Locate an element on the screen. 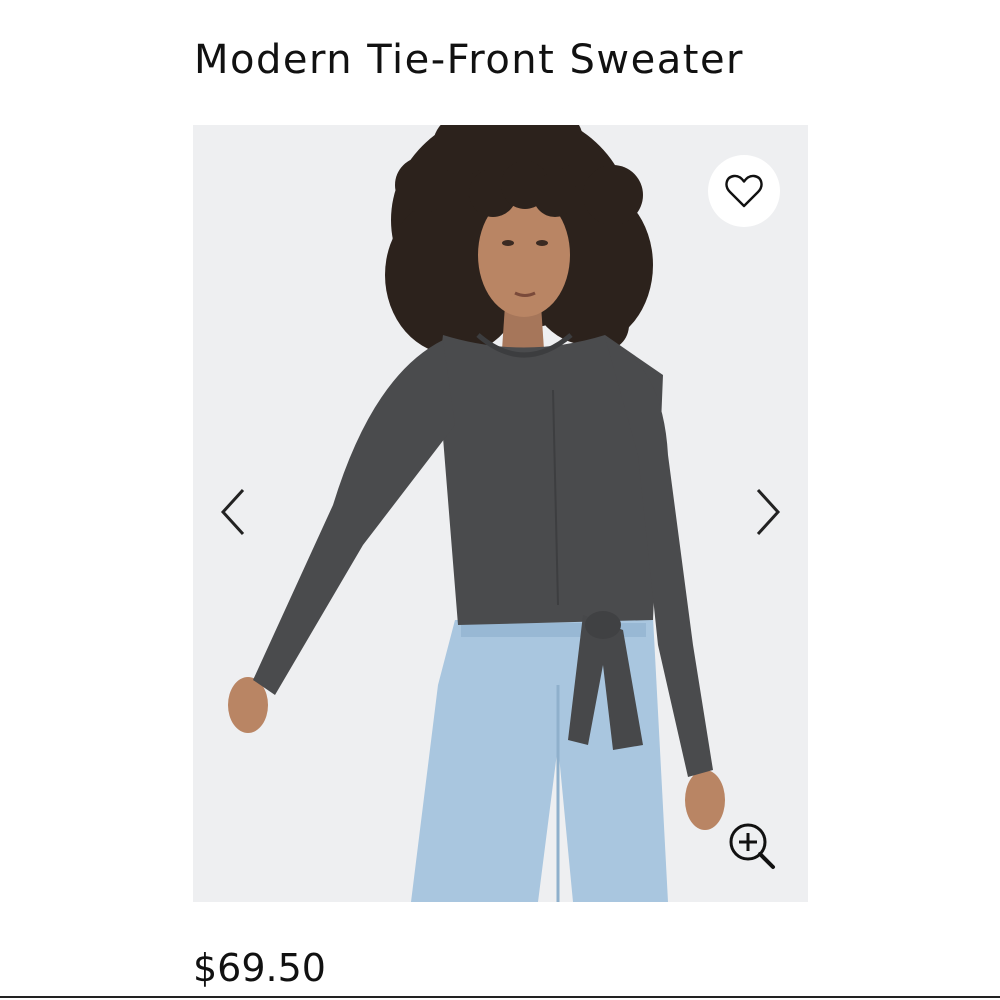 This screenshot has width=1000, height=1000. chevron-right-icon is located at coordinates (768, 512).